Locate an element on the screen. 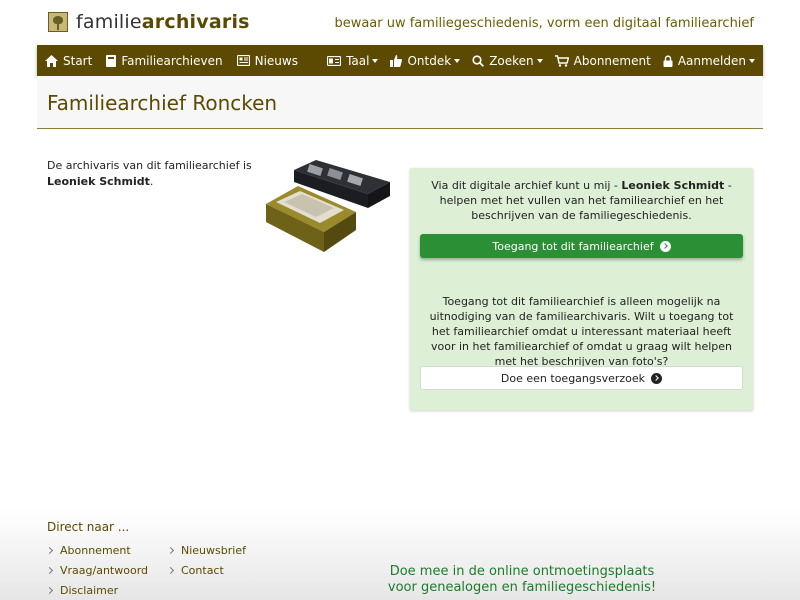  nav-label-familiearchieven: Familiearchieven is located at coordinates (172, 60).